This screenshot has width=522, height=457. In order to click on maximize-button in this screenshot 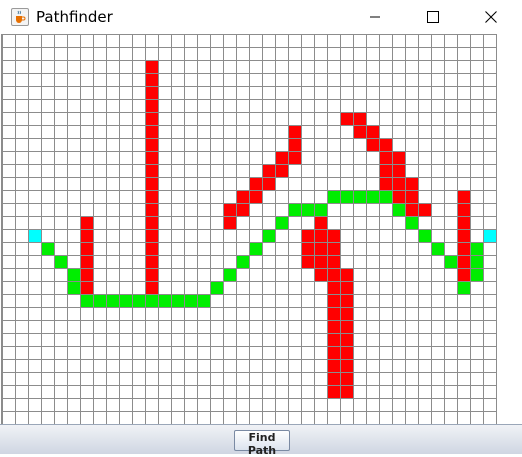, I will do `click(433, 17)`.